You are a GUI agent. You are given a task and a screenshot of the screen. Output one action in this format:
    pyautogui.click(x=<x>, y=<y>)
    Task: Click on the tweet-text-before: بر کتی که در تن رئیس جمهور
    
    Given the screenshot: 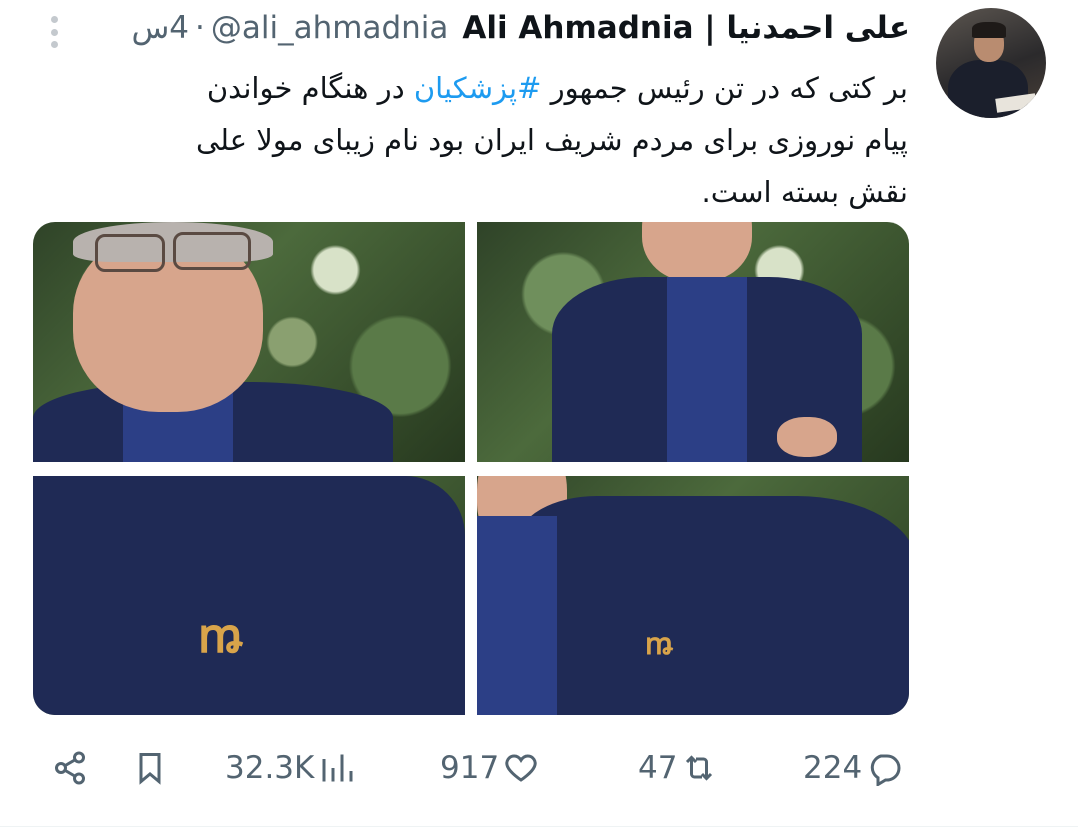 What is the action you would take?
    pyautogui.click(x=724, y=88)
    